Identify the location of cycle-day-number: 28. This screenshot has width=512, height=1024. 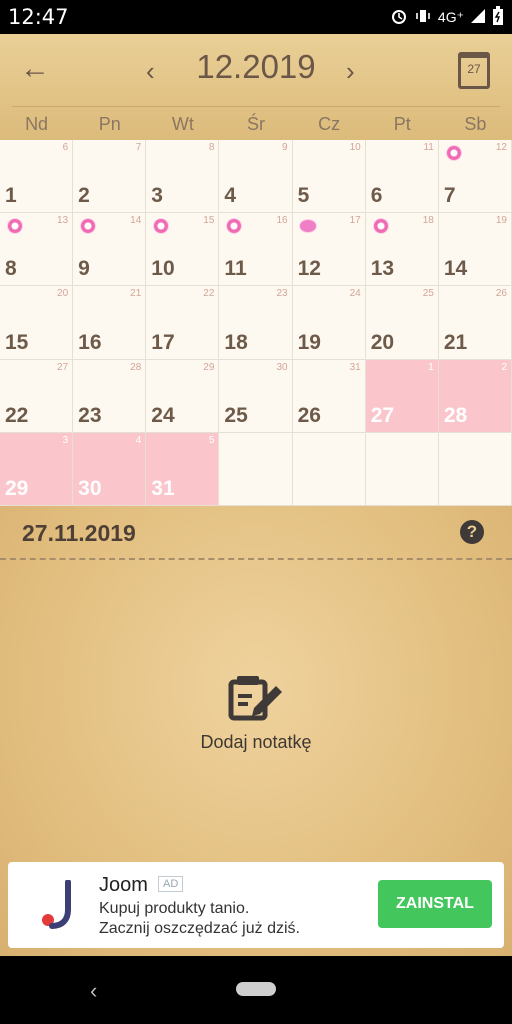
(136, 367).